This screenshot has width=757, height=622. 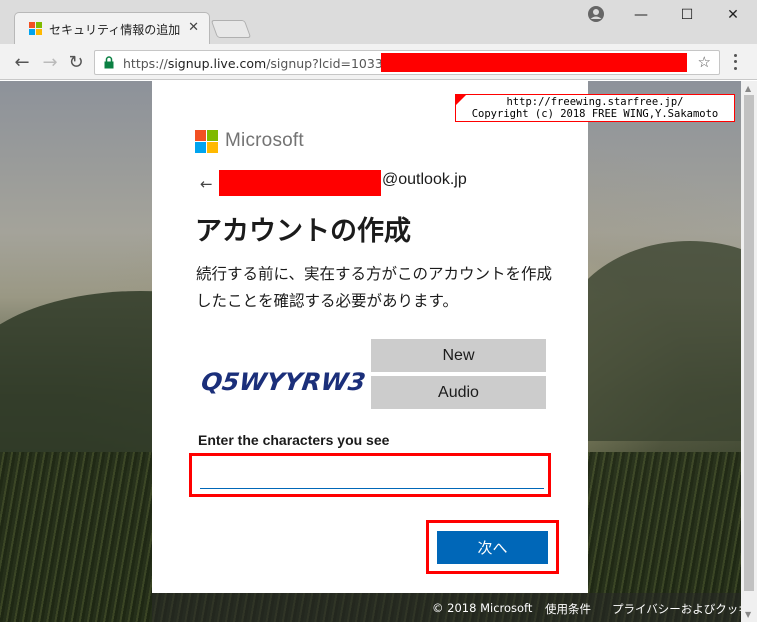 I want to click on page-scrollbar: ▲ ▼, so click(x=749, y=351).